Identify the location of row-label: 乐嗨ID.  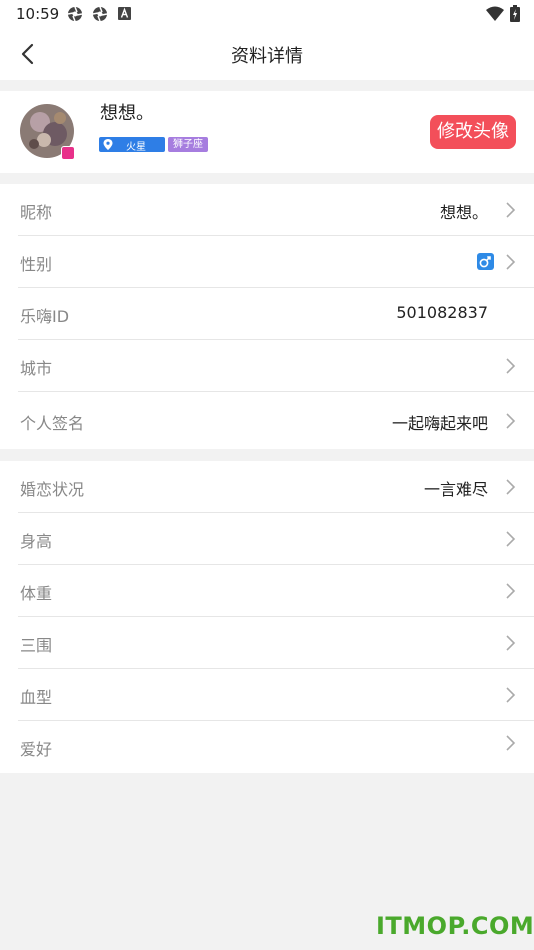
(45, 316).